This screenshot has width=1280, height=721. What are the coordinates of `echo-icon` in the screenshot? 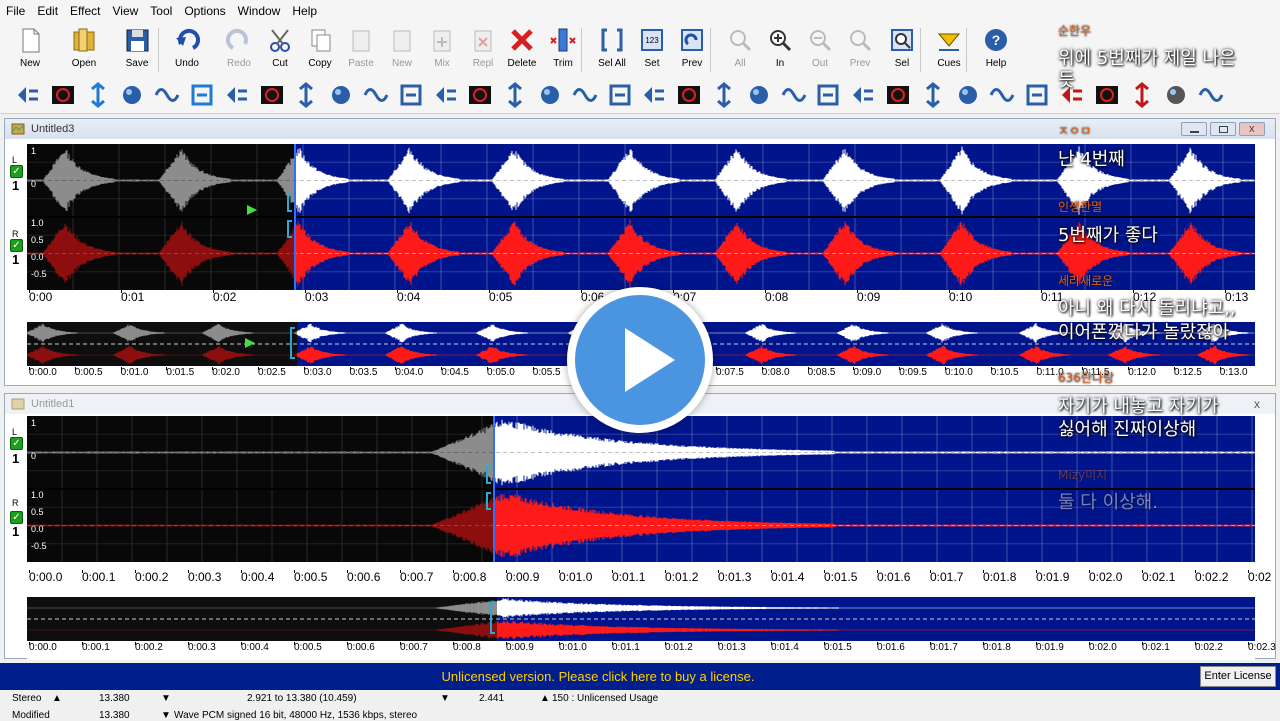 It's located at (341, 95).